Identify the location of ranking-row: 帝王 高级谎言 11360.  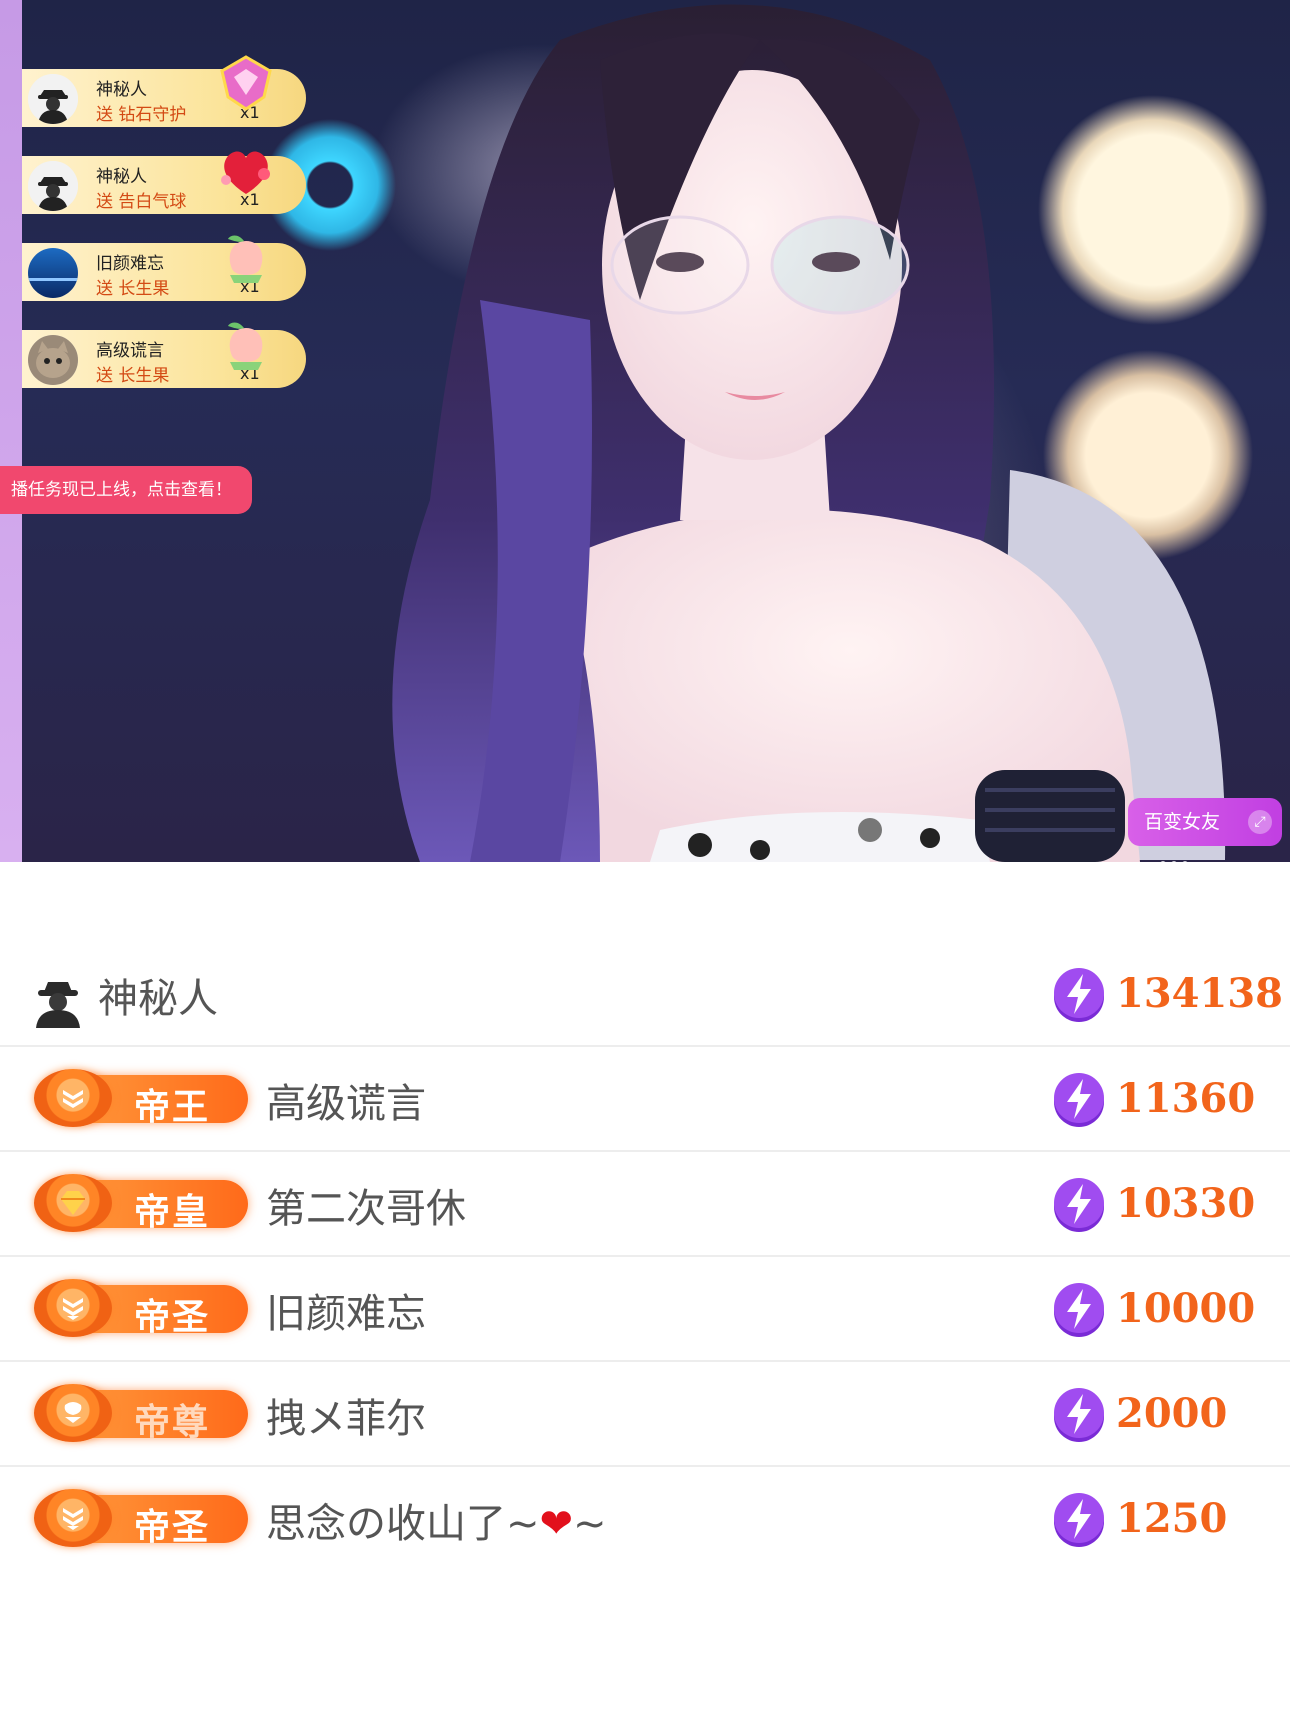
(645, 1099).